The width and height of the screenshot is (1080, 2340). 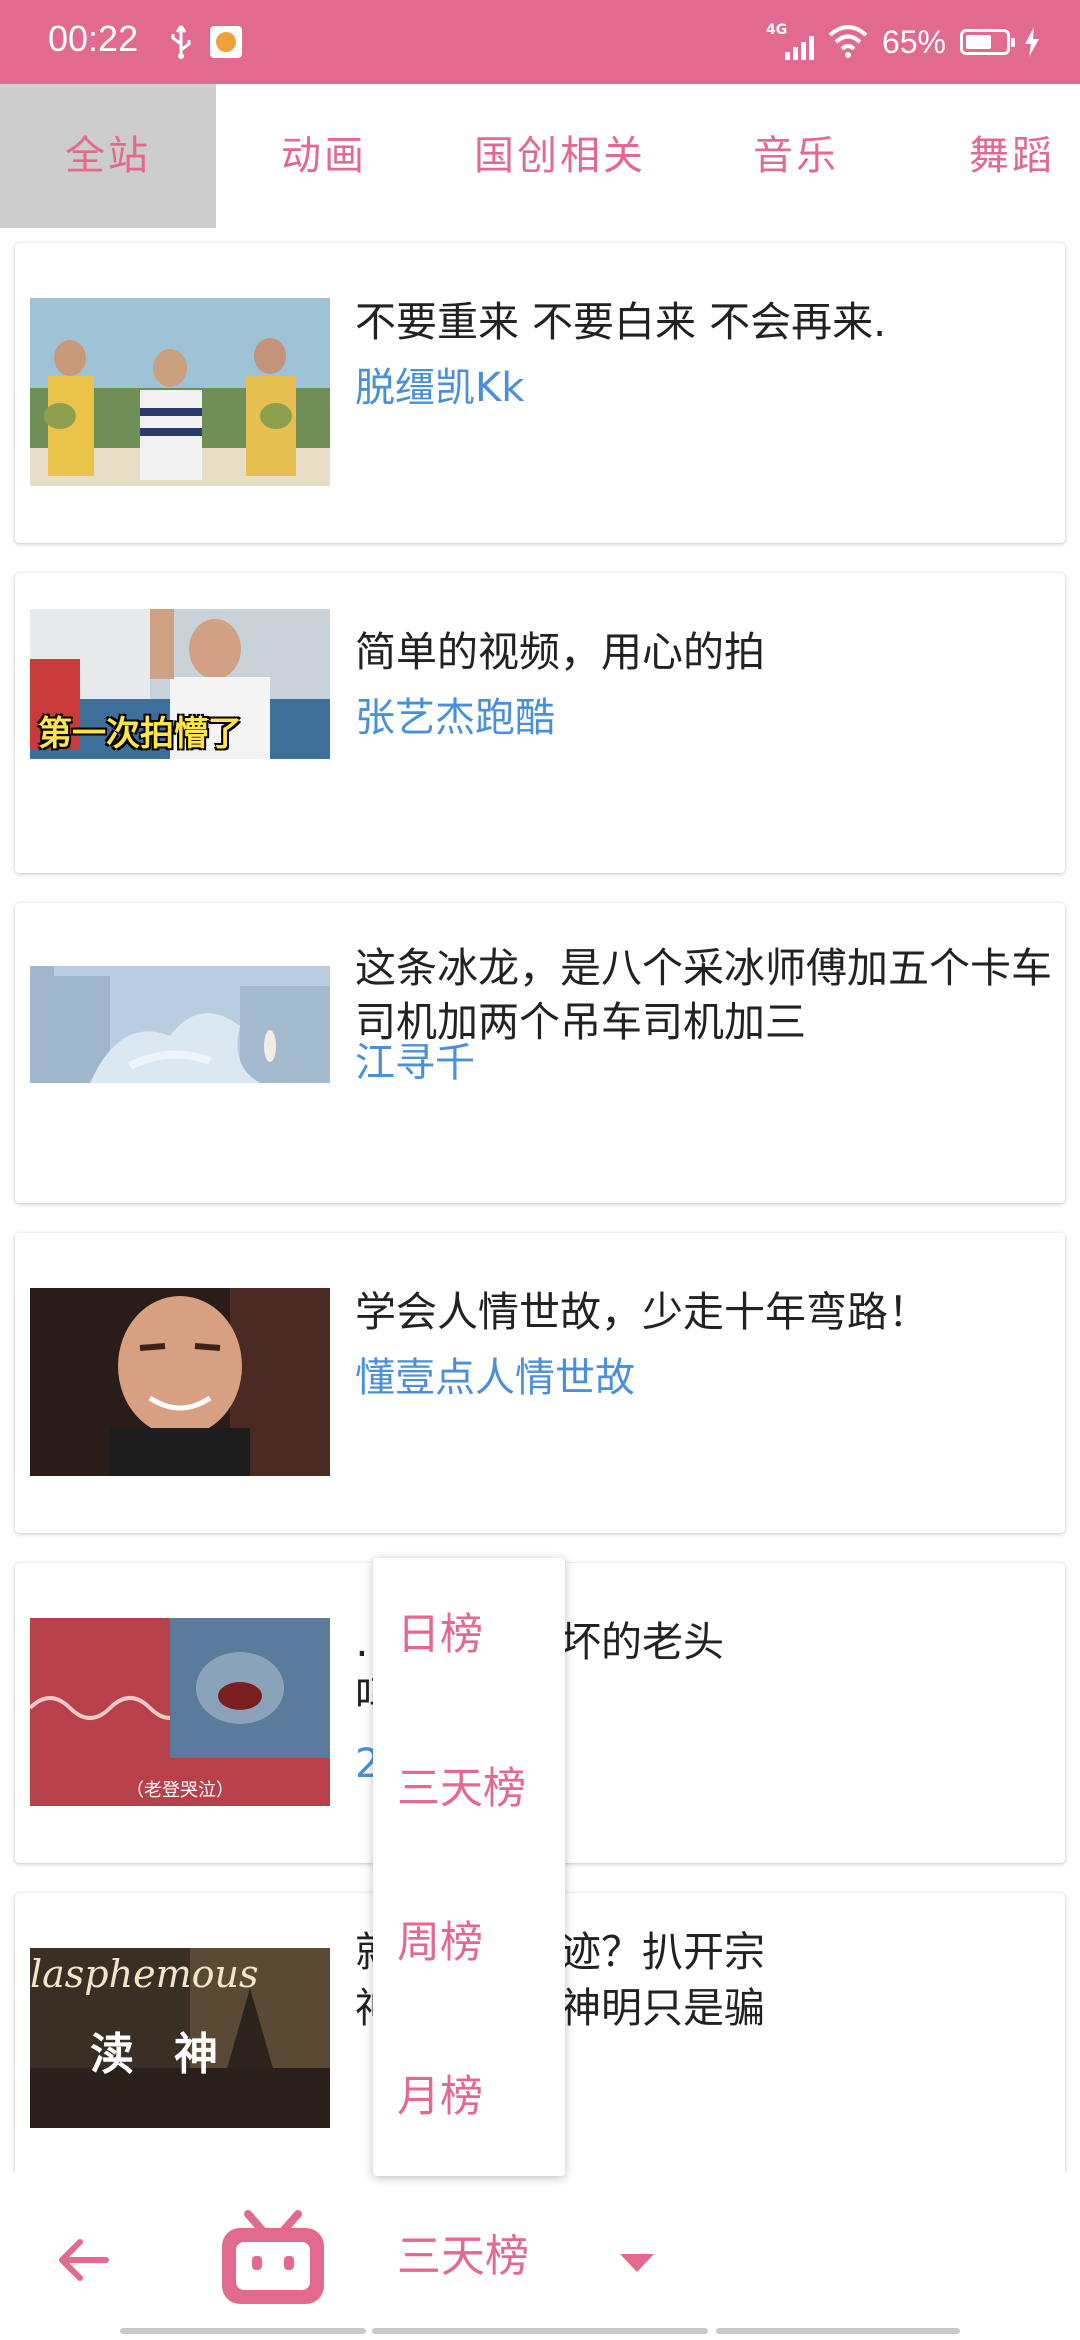 I want to click on video-card: 学会人情世故，少走十年弯路！ 懂壹点人情世故, so click(x=540, y=1383).